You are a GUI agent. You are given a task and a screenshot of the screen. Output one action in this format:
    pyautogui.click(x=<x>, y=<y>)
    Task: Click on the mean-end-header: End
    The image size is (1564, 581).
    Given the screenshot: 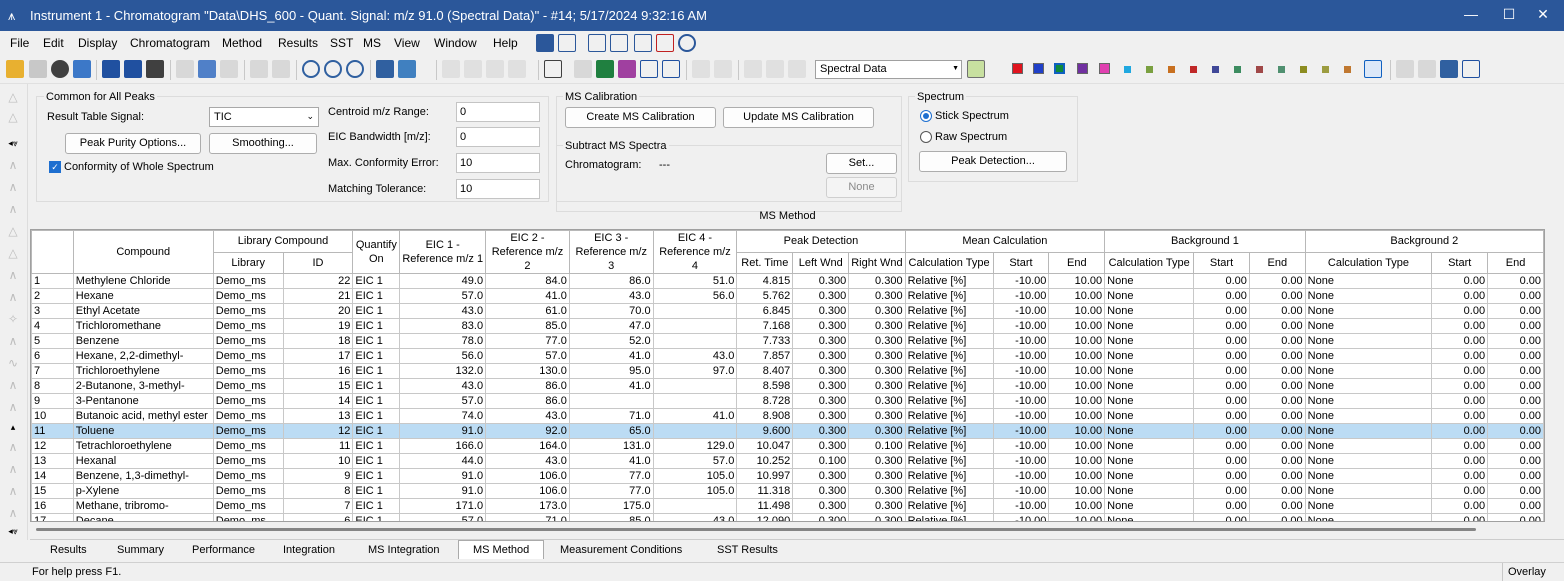 What is the action you would take?
    pyautogui.click(x=1077, y=262)
    